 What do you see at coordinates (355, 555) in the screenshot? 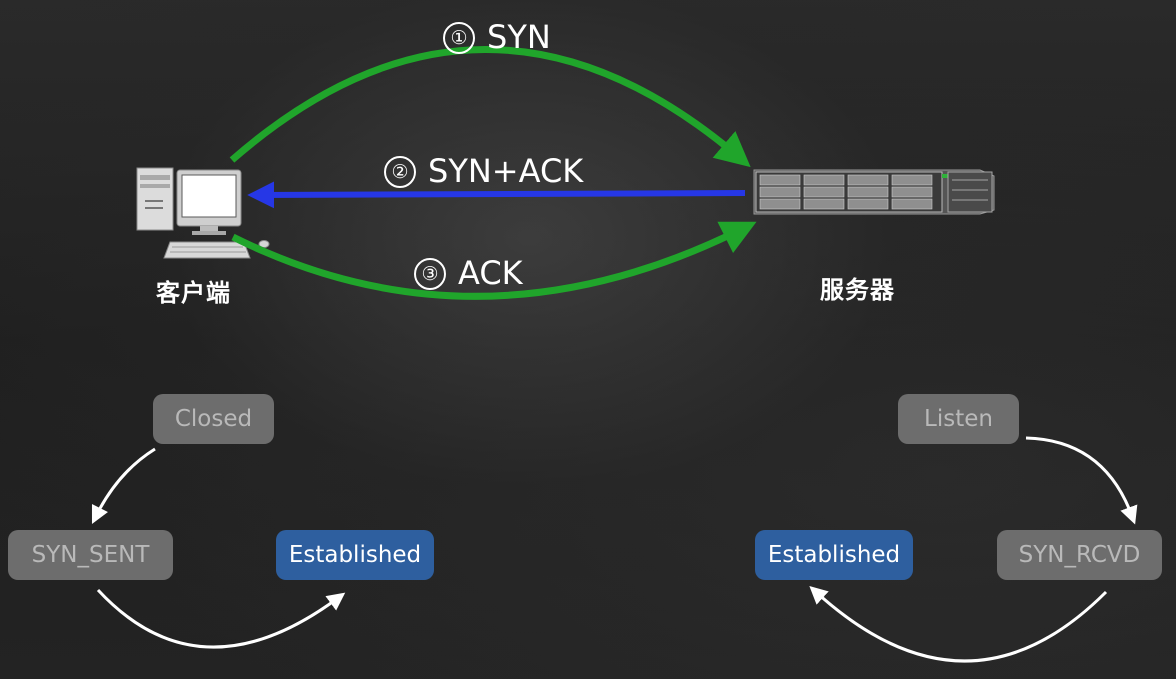
I see `client-state-established: Established` at bounding box center [355, 555].